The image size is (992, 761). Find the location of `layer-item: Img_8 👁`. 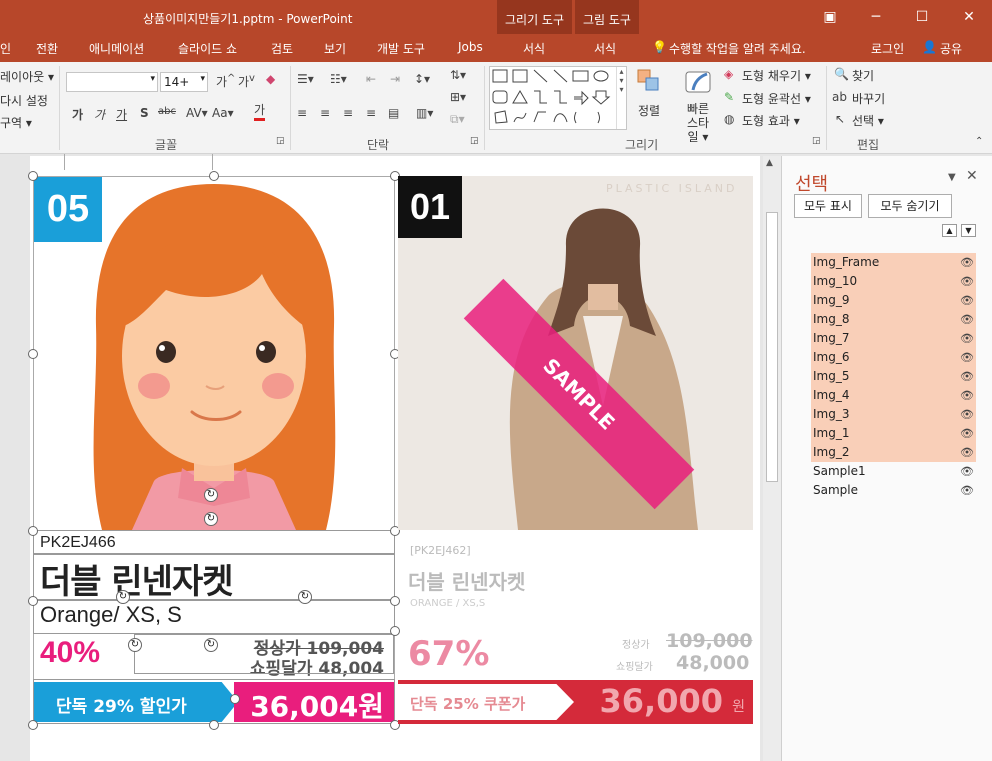

layer-item: Img_8 👁 is located at coordinates (893, 319).